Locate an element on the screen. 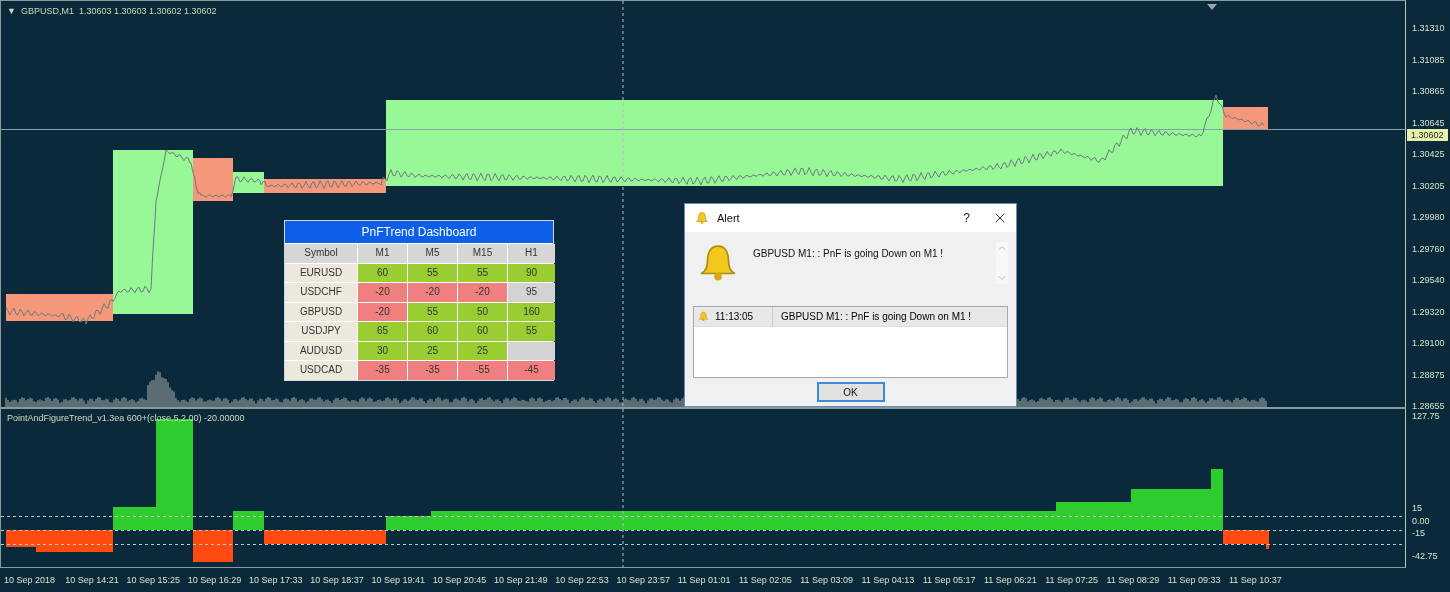 Image resolution: width=1450 pixels, height=592 pixels. time-label: 10 Sep 23:57 is located at coordinates (644, 580).